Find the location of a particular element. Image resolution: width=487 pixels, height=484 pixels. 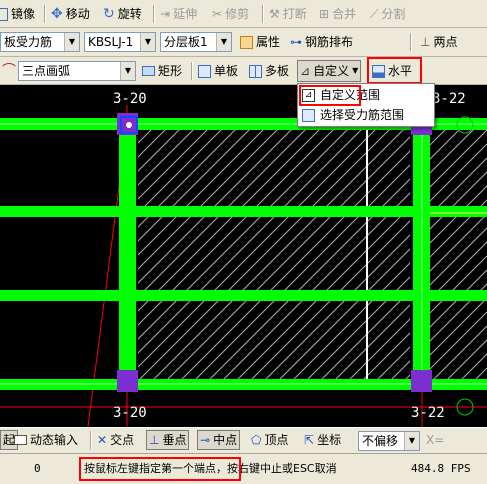

snap-toolbar: 起 动态输入 ✕ 交点 ⊥ 垂点 ⊸ 中点 ⬠ 顶点 ⇱ 坐标 不偏移 ▼ X= is located at coordinates (243, 440).